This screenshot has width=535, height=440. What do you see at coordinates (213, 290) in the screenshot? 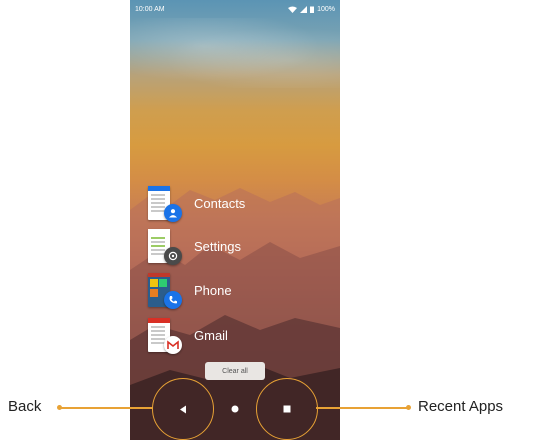
I see `app-label: Phone` at bounding box center [213, 290].